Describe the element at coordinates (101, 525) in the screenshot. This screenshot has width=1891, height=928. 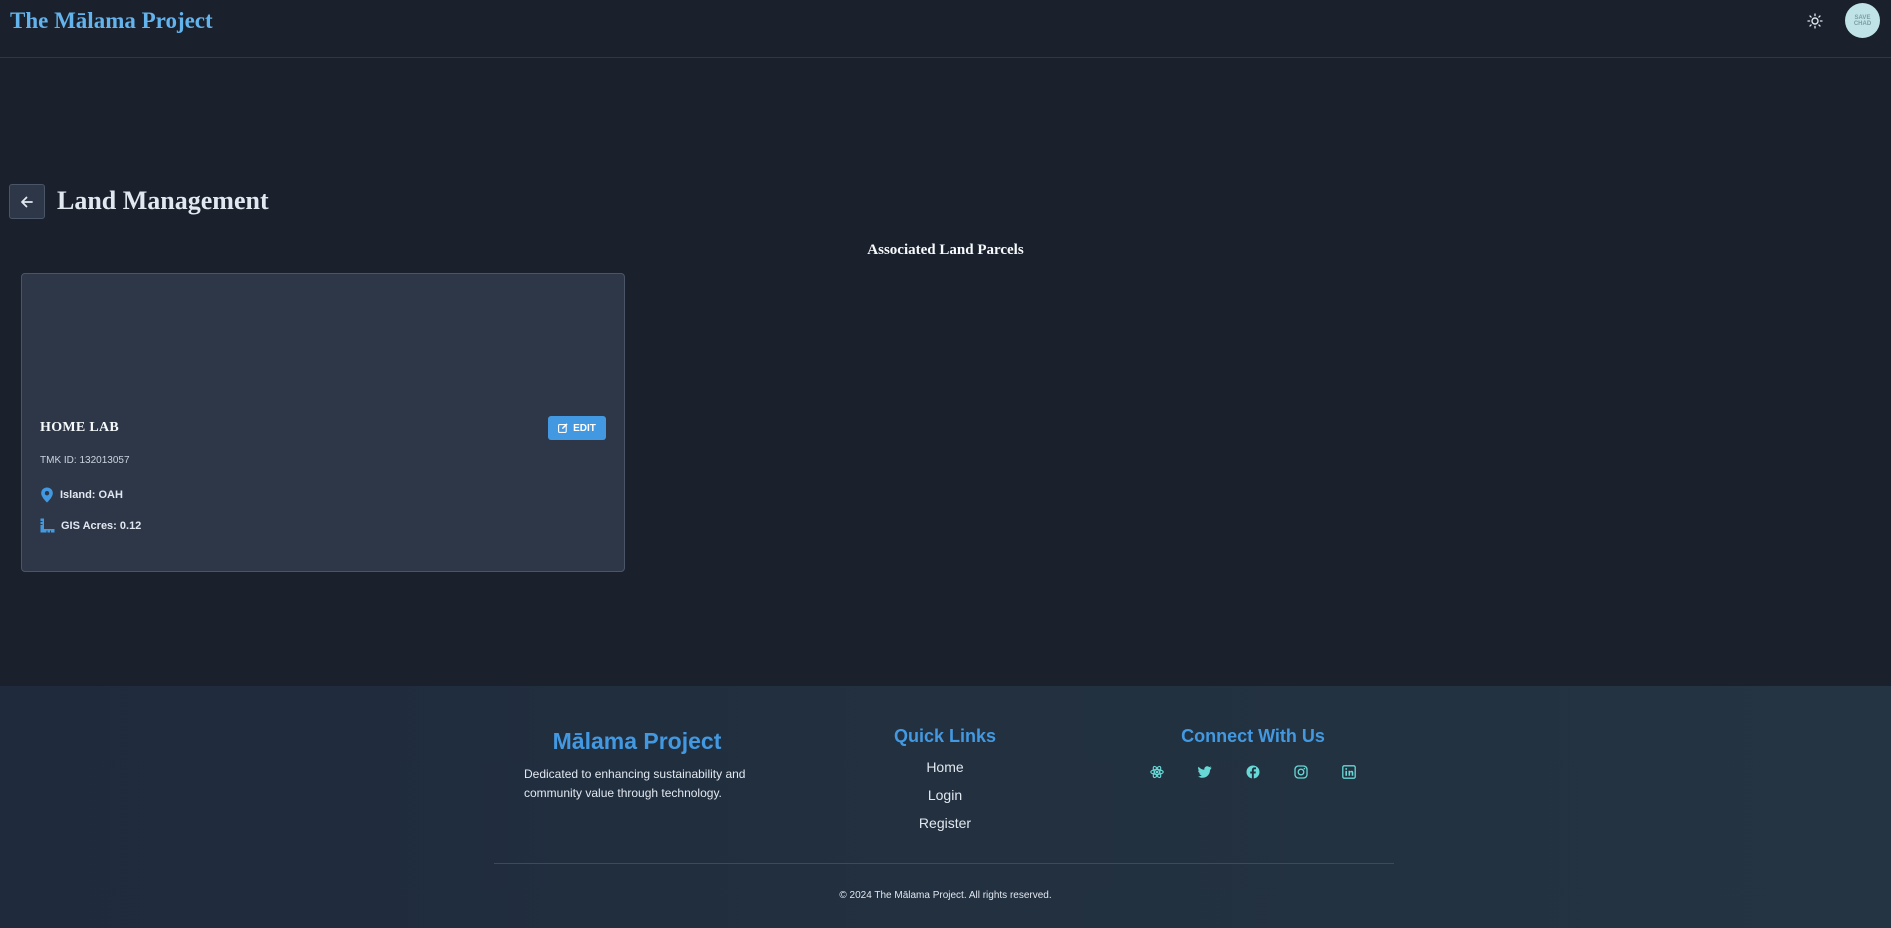
I see `acres-label: GIS Acres: 0.12` at that location.